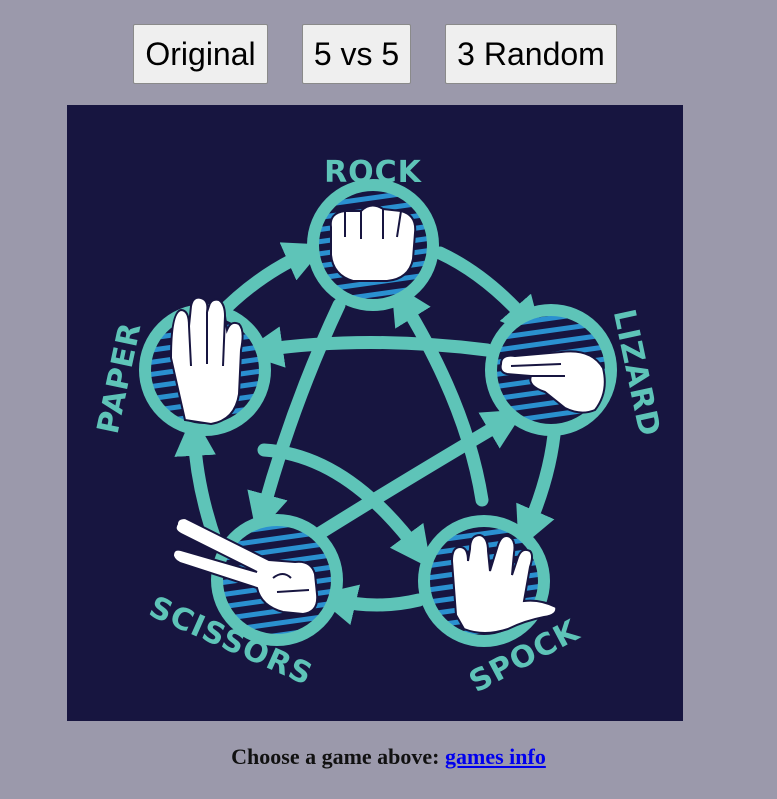 Image resolution: width=777 pixels, height=799 pixels. What do you see at coordinates (551, 370) in the screenshot?
I see `lizard-node` at bounding box center [551, 370].